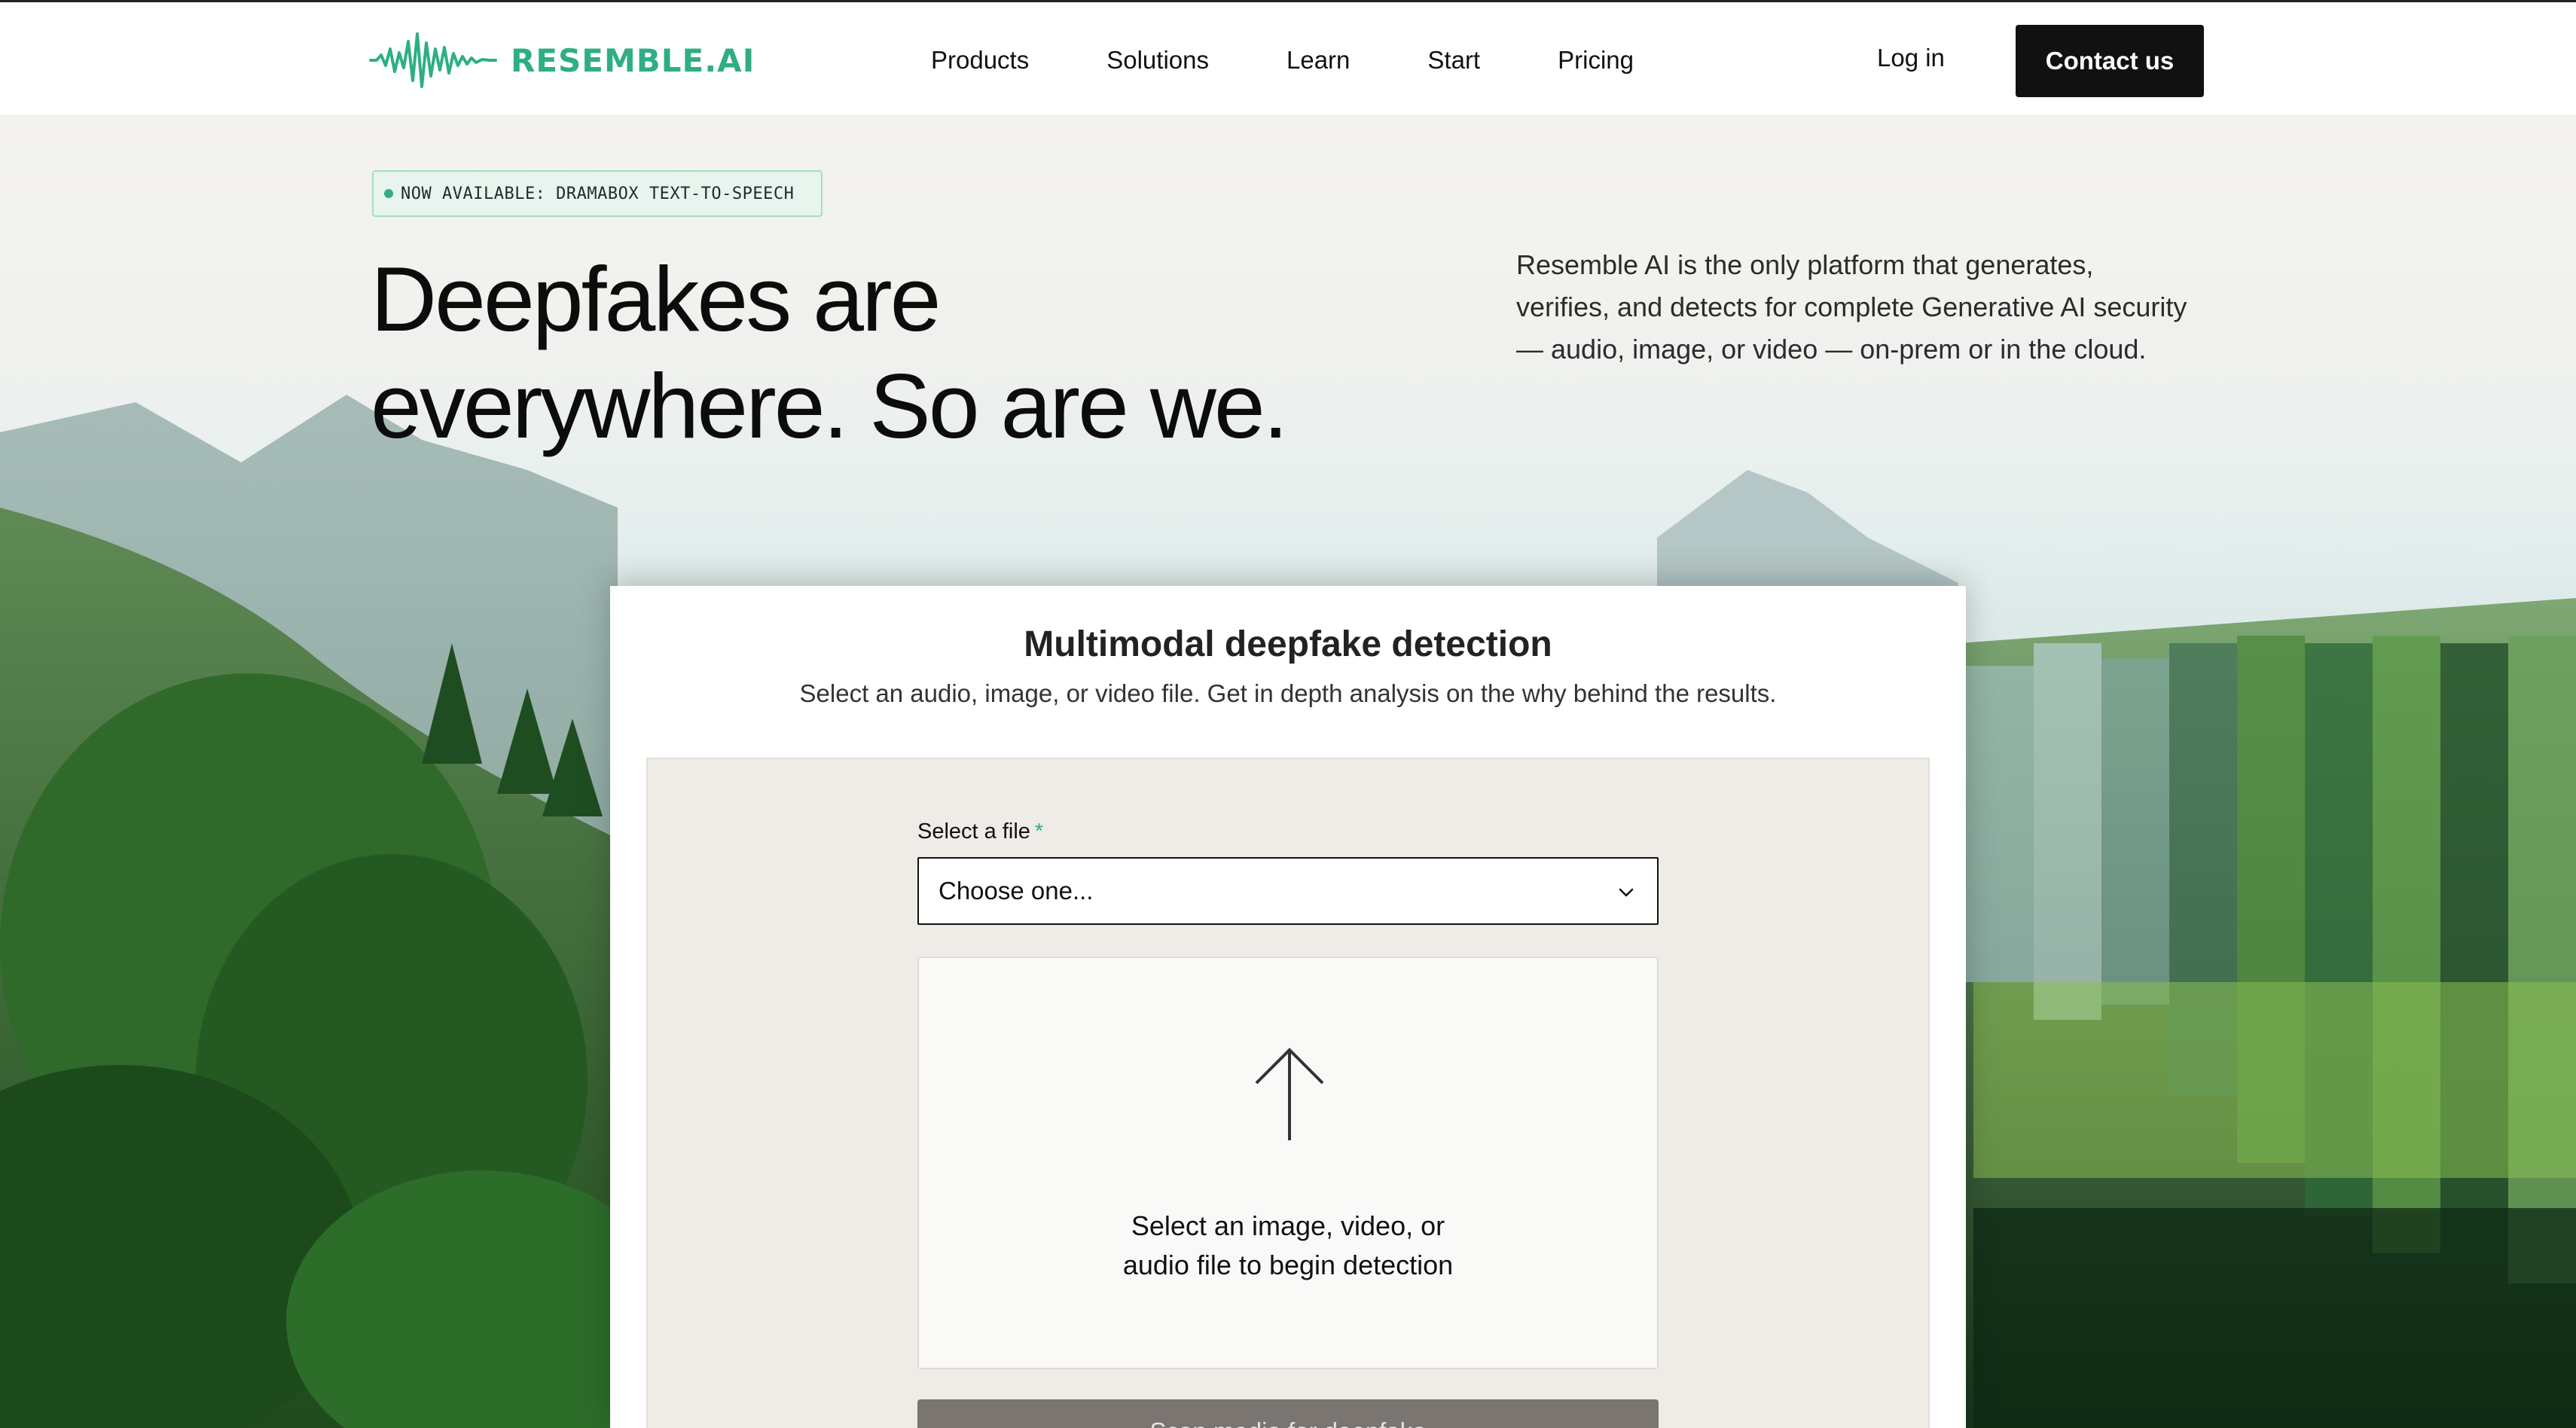 Image resolution: width=2576 pixels, height=1428 pixels. What do you see at coordinates (633, 60) in the screenshot?
I see `brand-name: RESEMBLE.AI` at bounding box center [633, 60].